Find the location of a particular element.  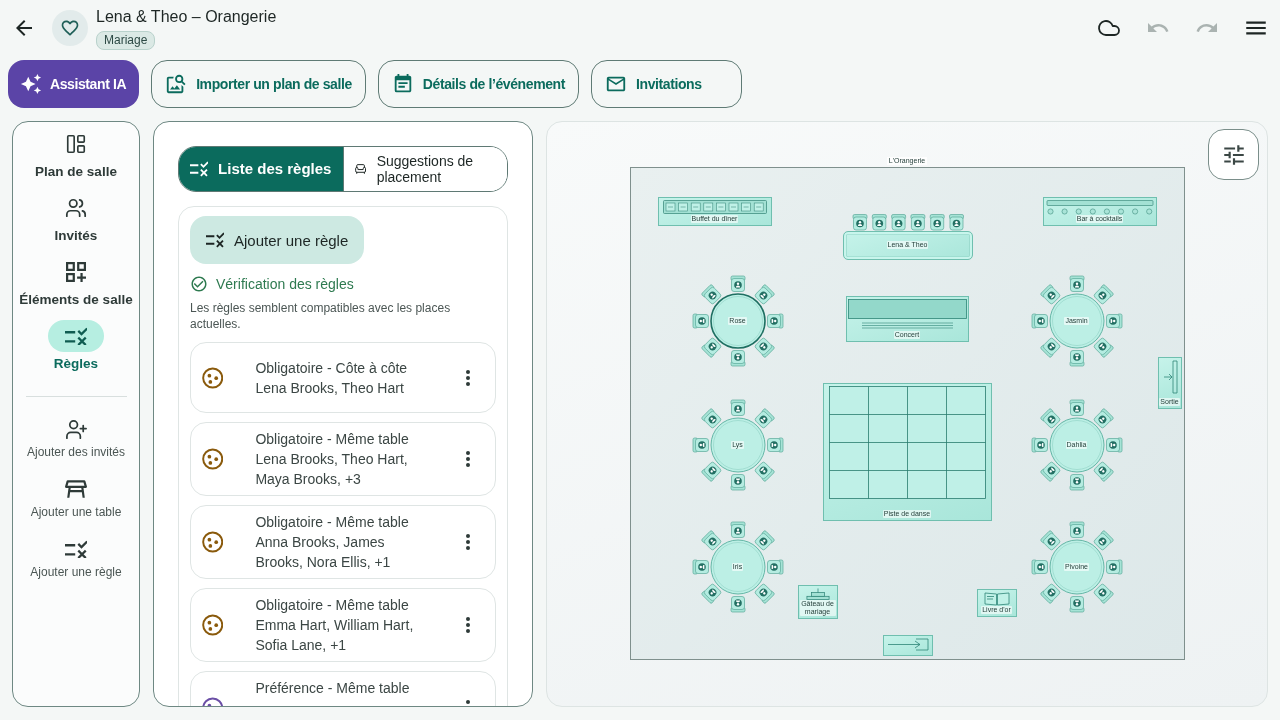

nav-item: Plan de salle is located at coordinates (76, 154).